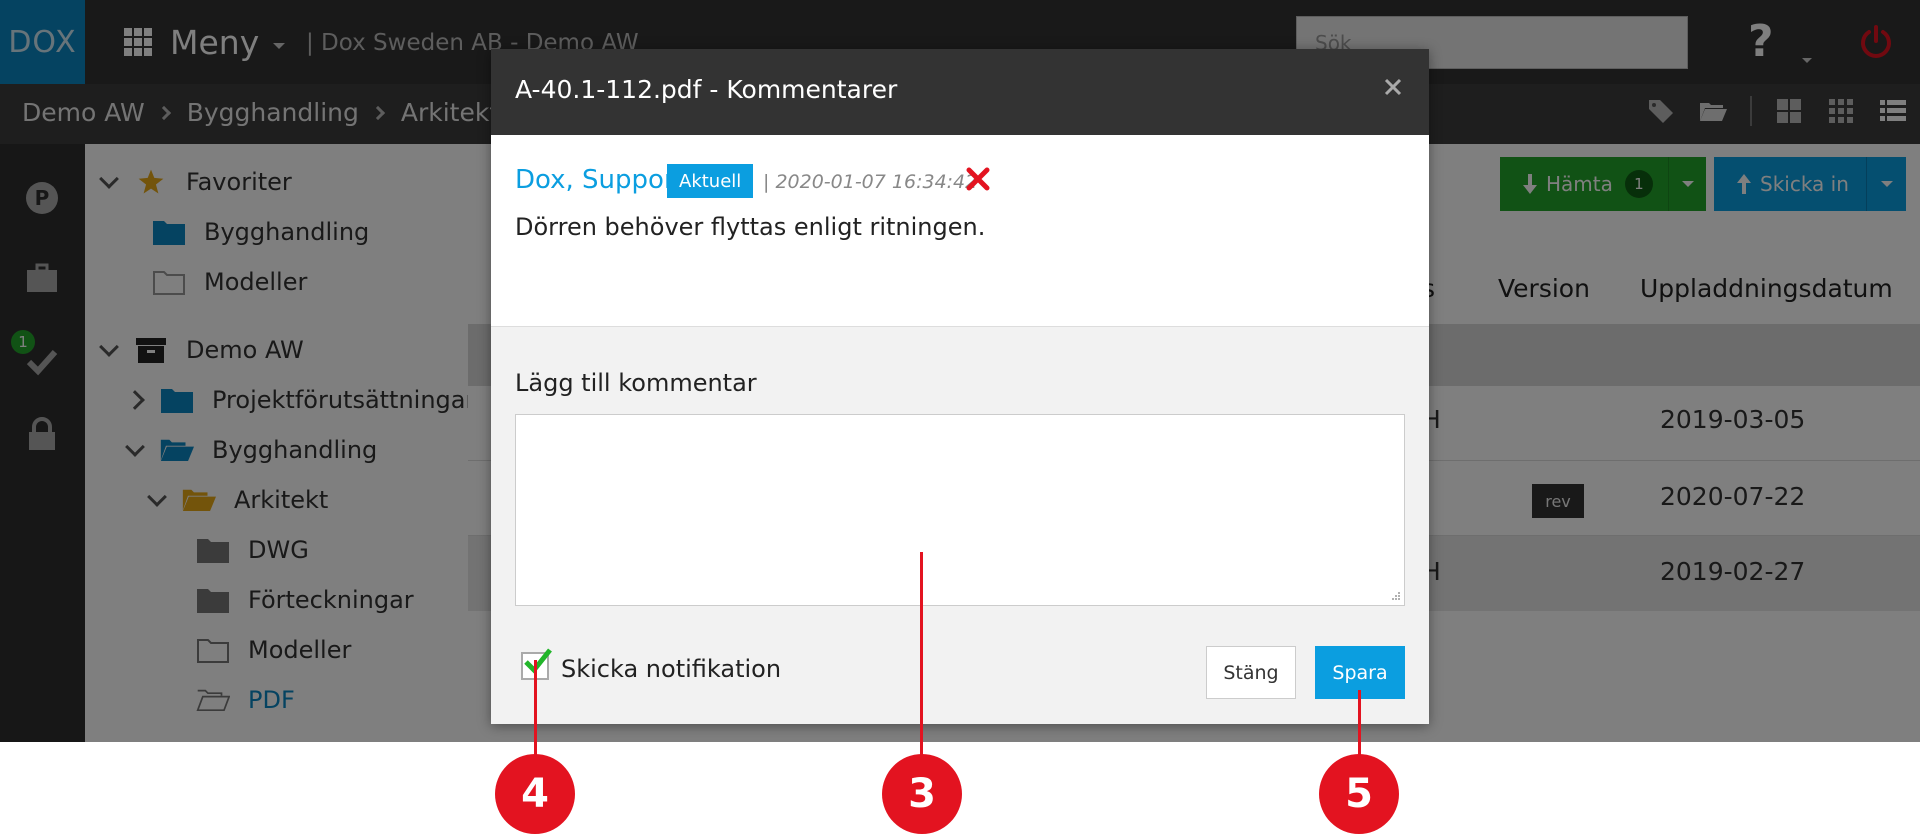 The width and height of the screenshot is (1920, 834). What do you see at coordinates (671, 669) in the screenshot?
I see `notify-label: Skicka notifikation` at bounding box center [671, 669].